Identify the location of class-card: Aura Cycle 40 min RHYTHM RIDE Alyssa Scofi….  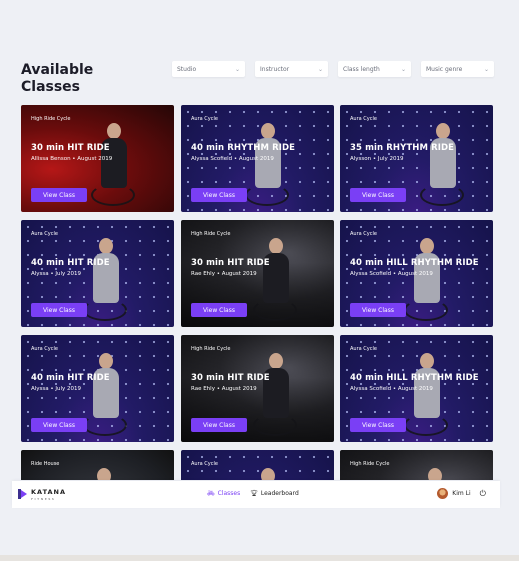
(257, 158).